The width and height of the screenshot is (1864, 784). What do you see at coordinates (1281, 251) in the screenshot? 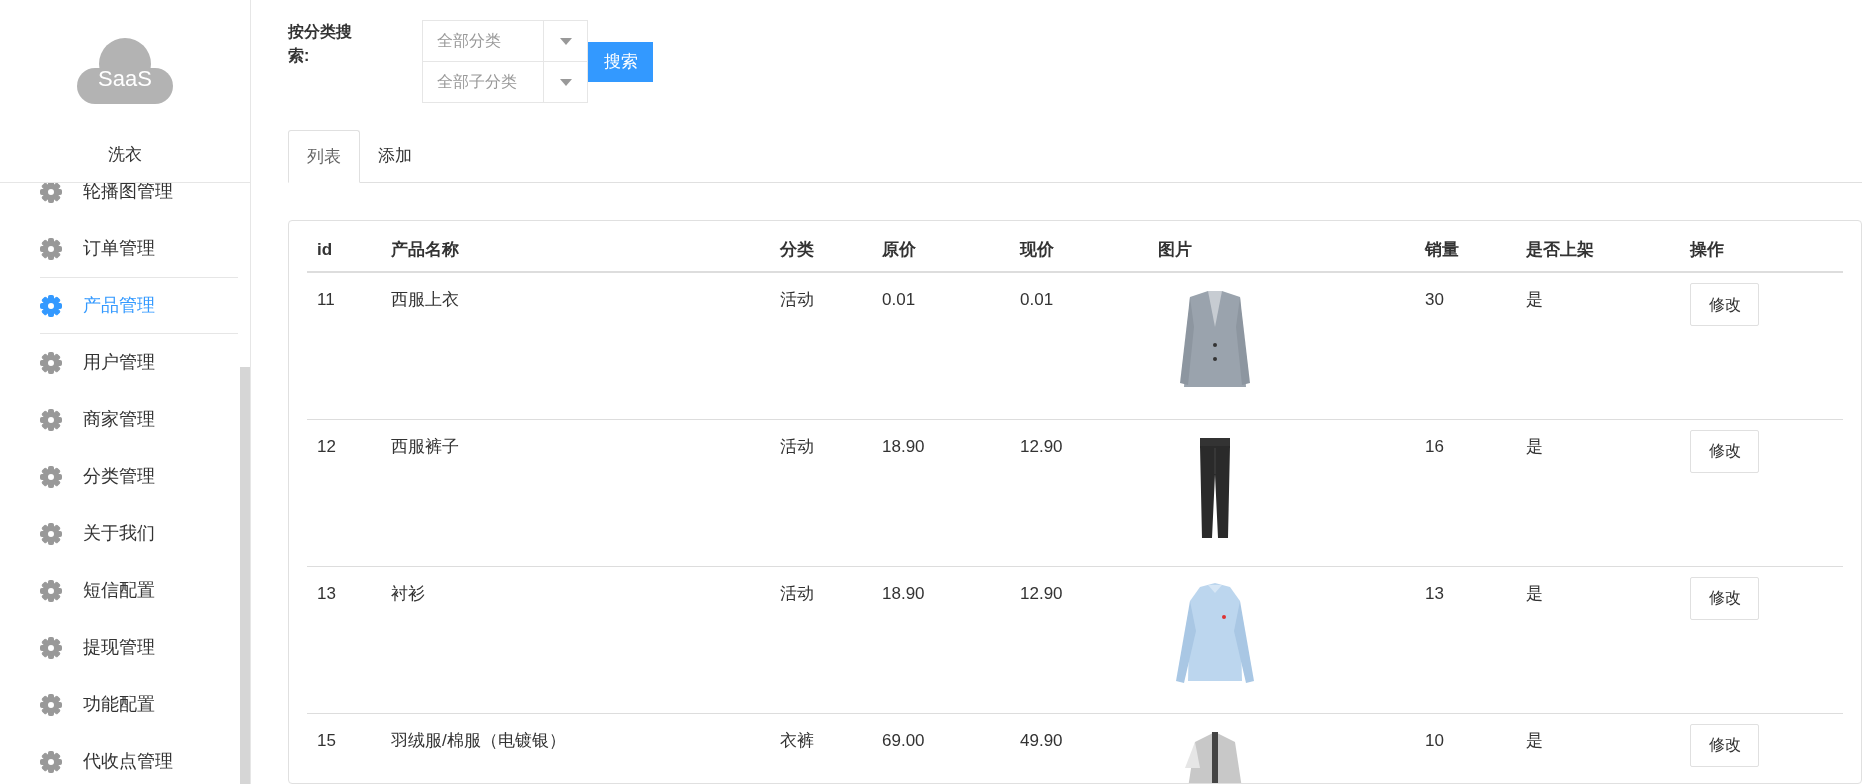
I see `column-header: 图片` at bounding box center [1281, 251].